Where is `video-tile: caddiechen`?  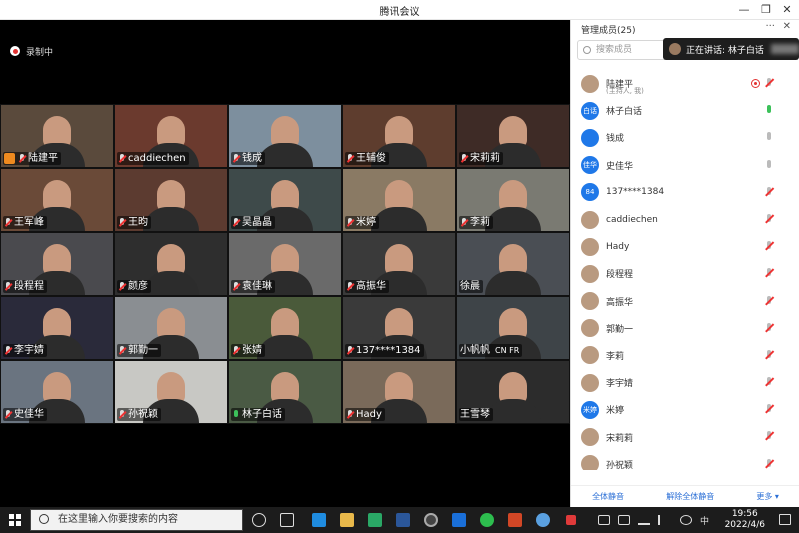
video-tile: caddiechen is located at coordinates (171, 136).